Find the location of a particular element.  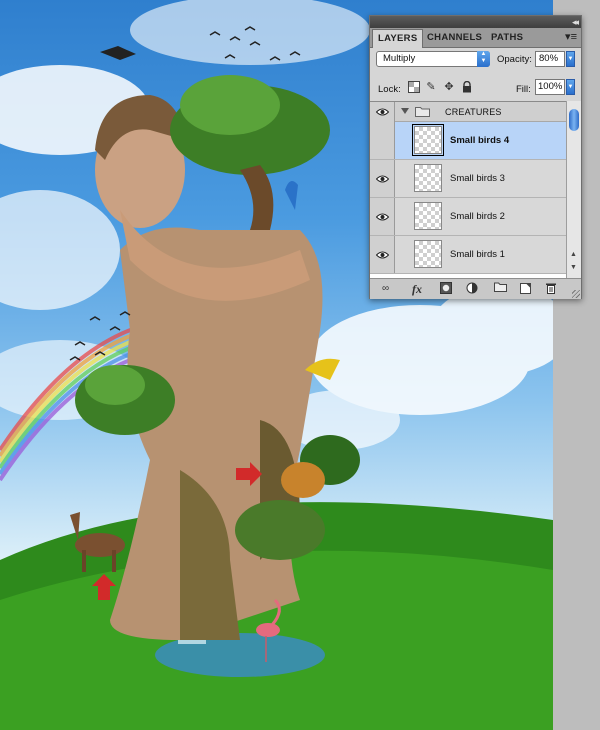

trash-icon is located at coordinates (551, 289).